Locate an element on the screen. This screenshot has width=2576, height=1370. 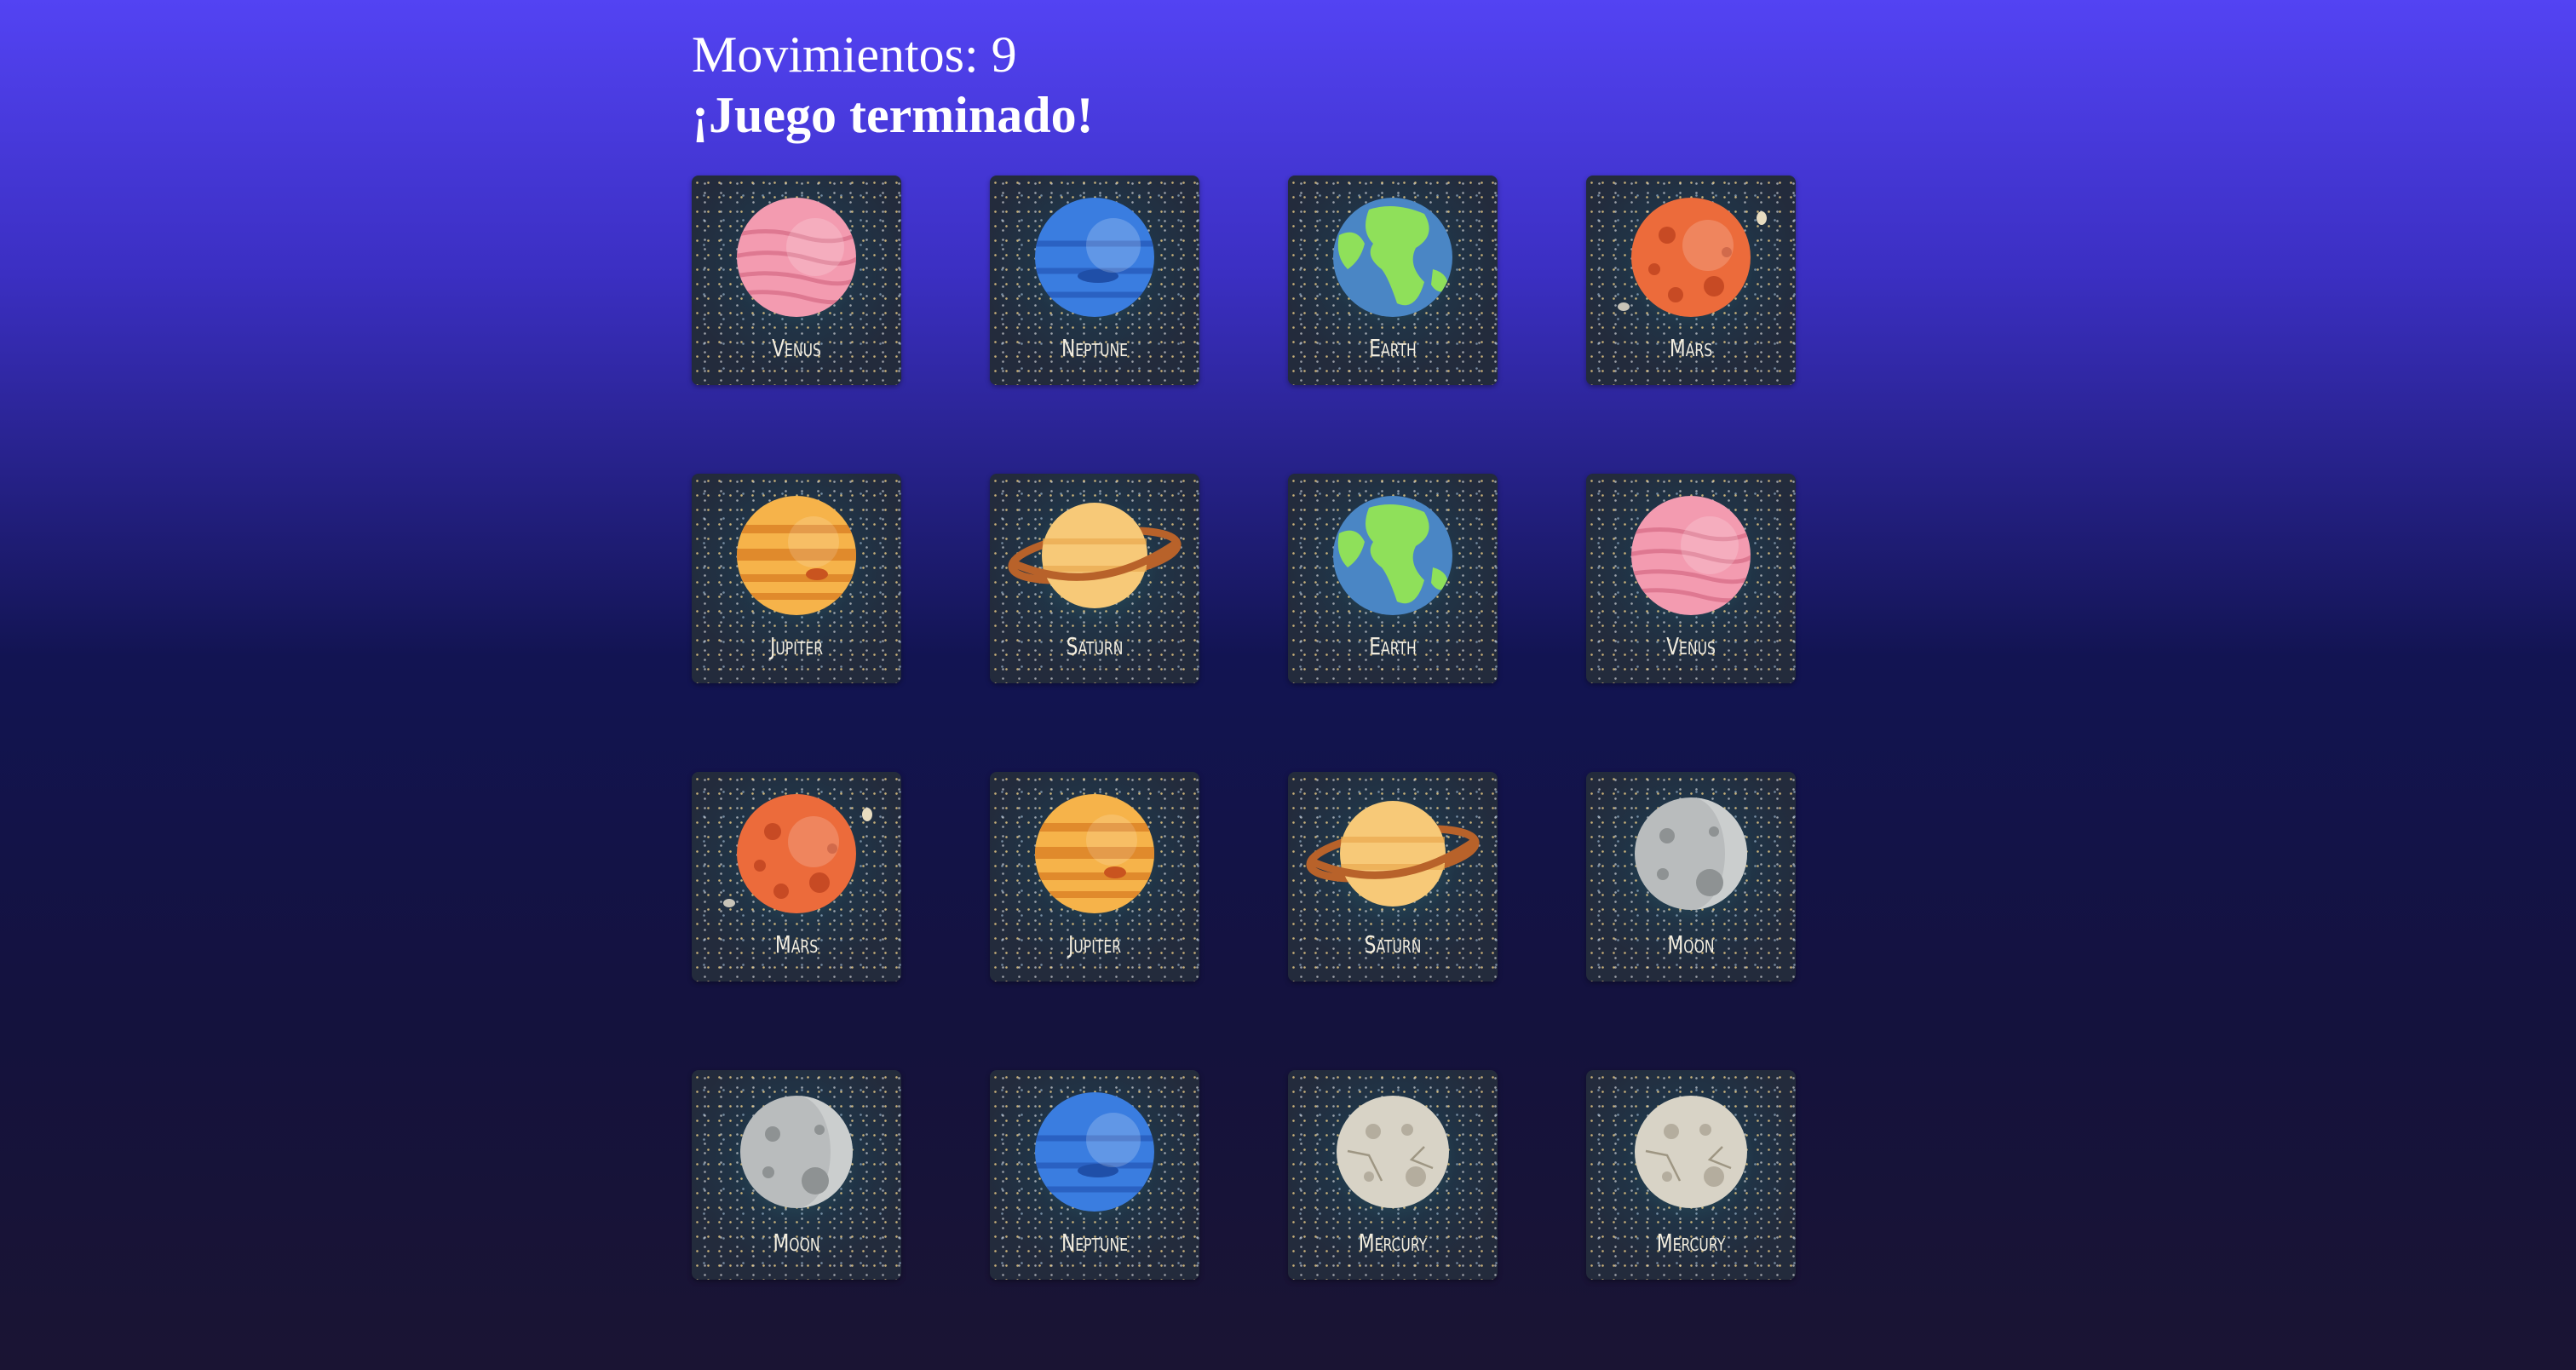
game-status: ¡Juego terminado! is located at coordinates (893, 115).